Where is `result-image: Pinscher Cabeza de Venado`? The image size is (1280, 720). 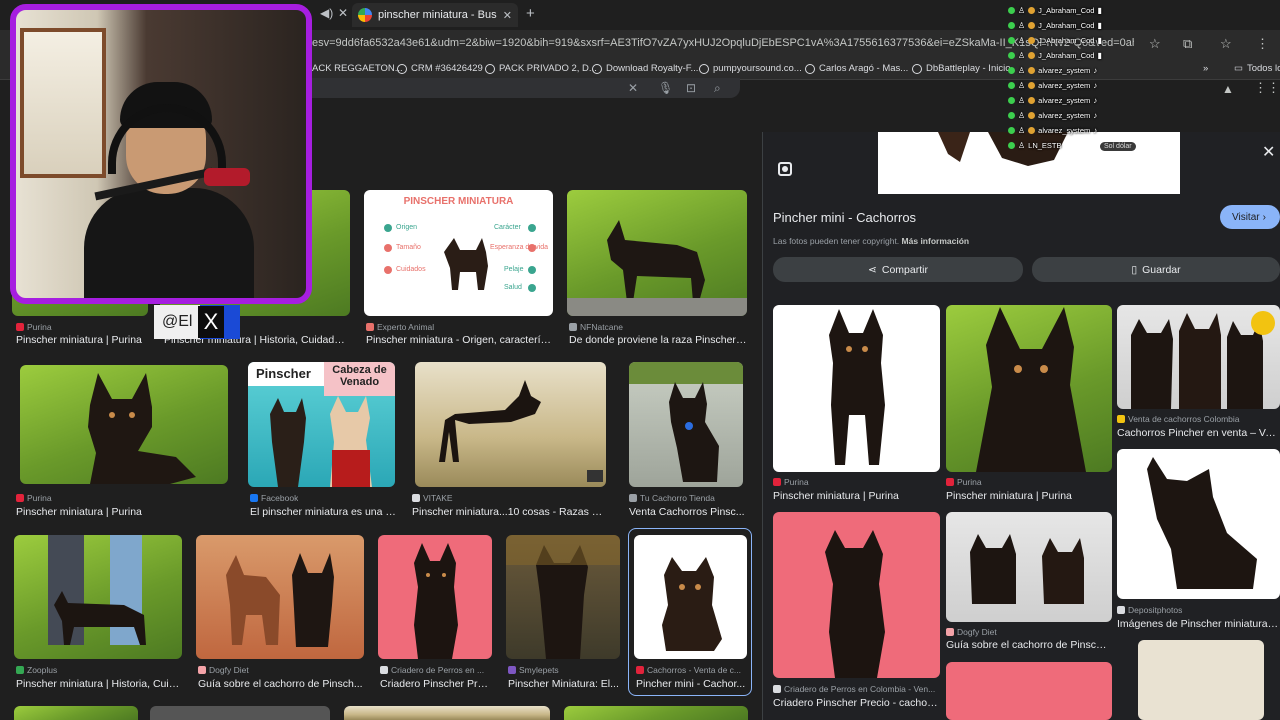
result-image: Pinscher Cabeza de Venado is located at coordinates (321, 424).